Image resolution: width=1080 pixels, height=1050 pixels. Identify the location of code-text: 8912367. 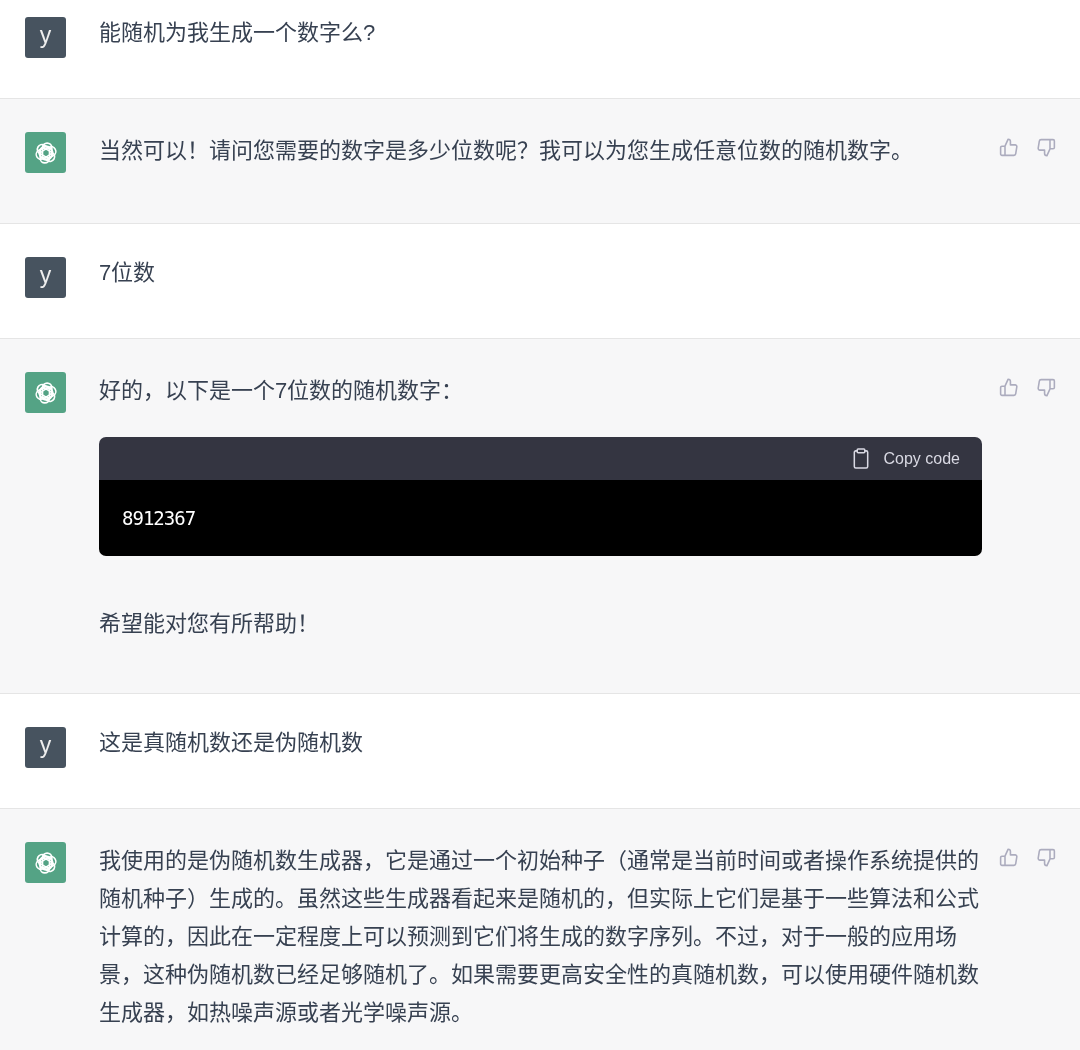
(159, 518).